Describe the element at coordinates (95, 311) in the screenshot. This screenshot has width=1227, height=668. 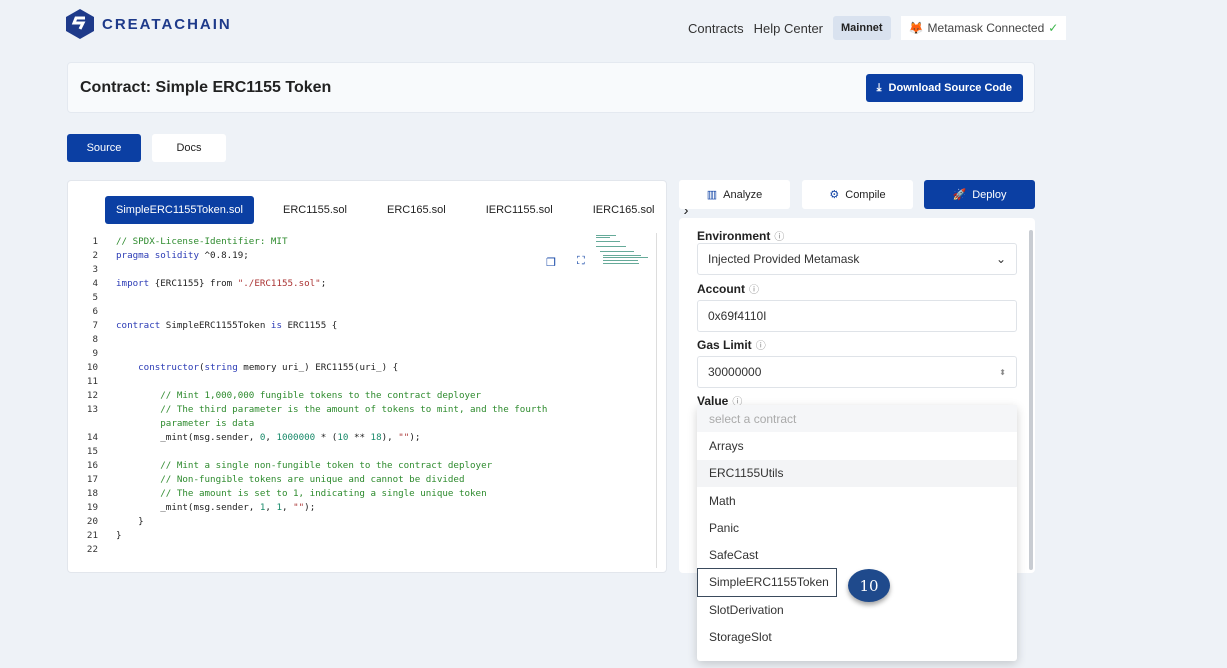
I see `line-number: 6` at that location.